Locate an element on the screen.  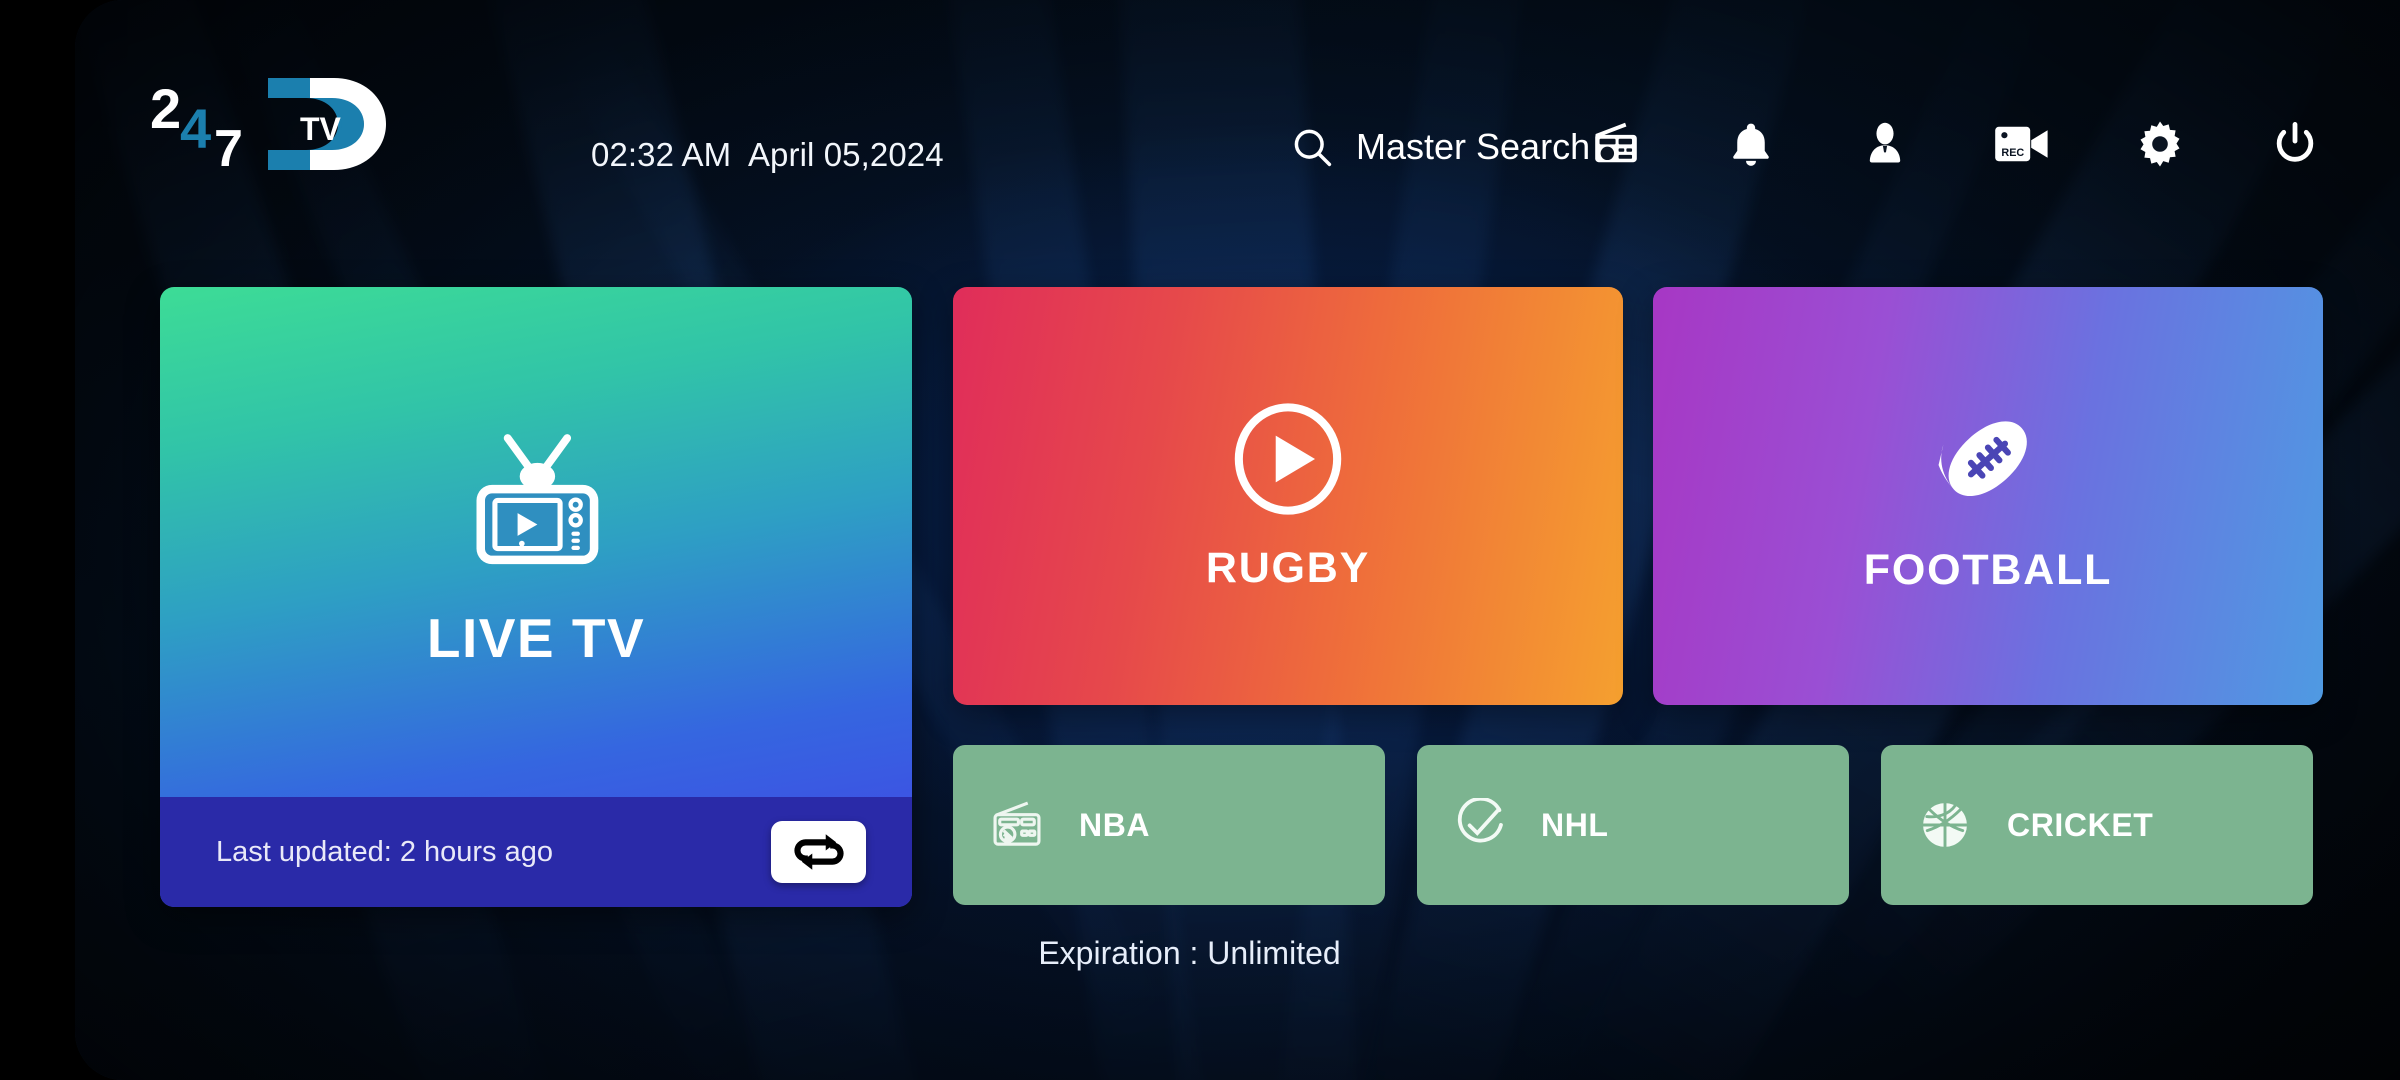
search-icon is located at coordinates (1312, 147).